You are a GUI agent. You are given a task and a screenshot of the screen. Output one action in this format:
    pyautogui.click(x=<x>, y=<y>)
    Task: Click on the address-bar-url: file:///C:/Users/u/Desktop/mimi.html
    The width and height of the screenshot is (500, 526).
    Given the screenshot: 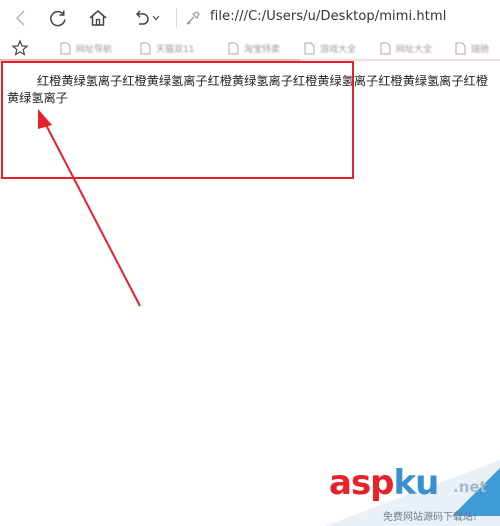 What is the action you would take?
    pyautogui.click(x=328, y=16)
    